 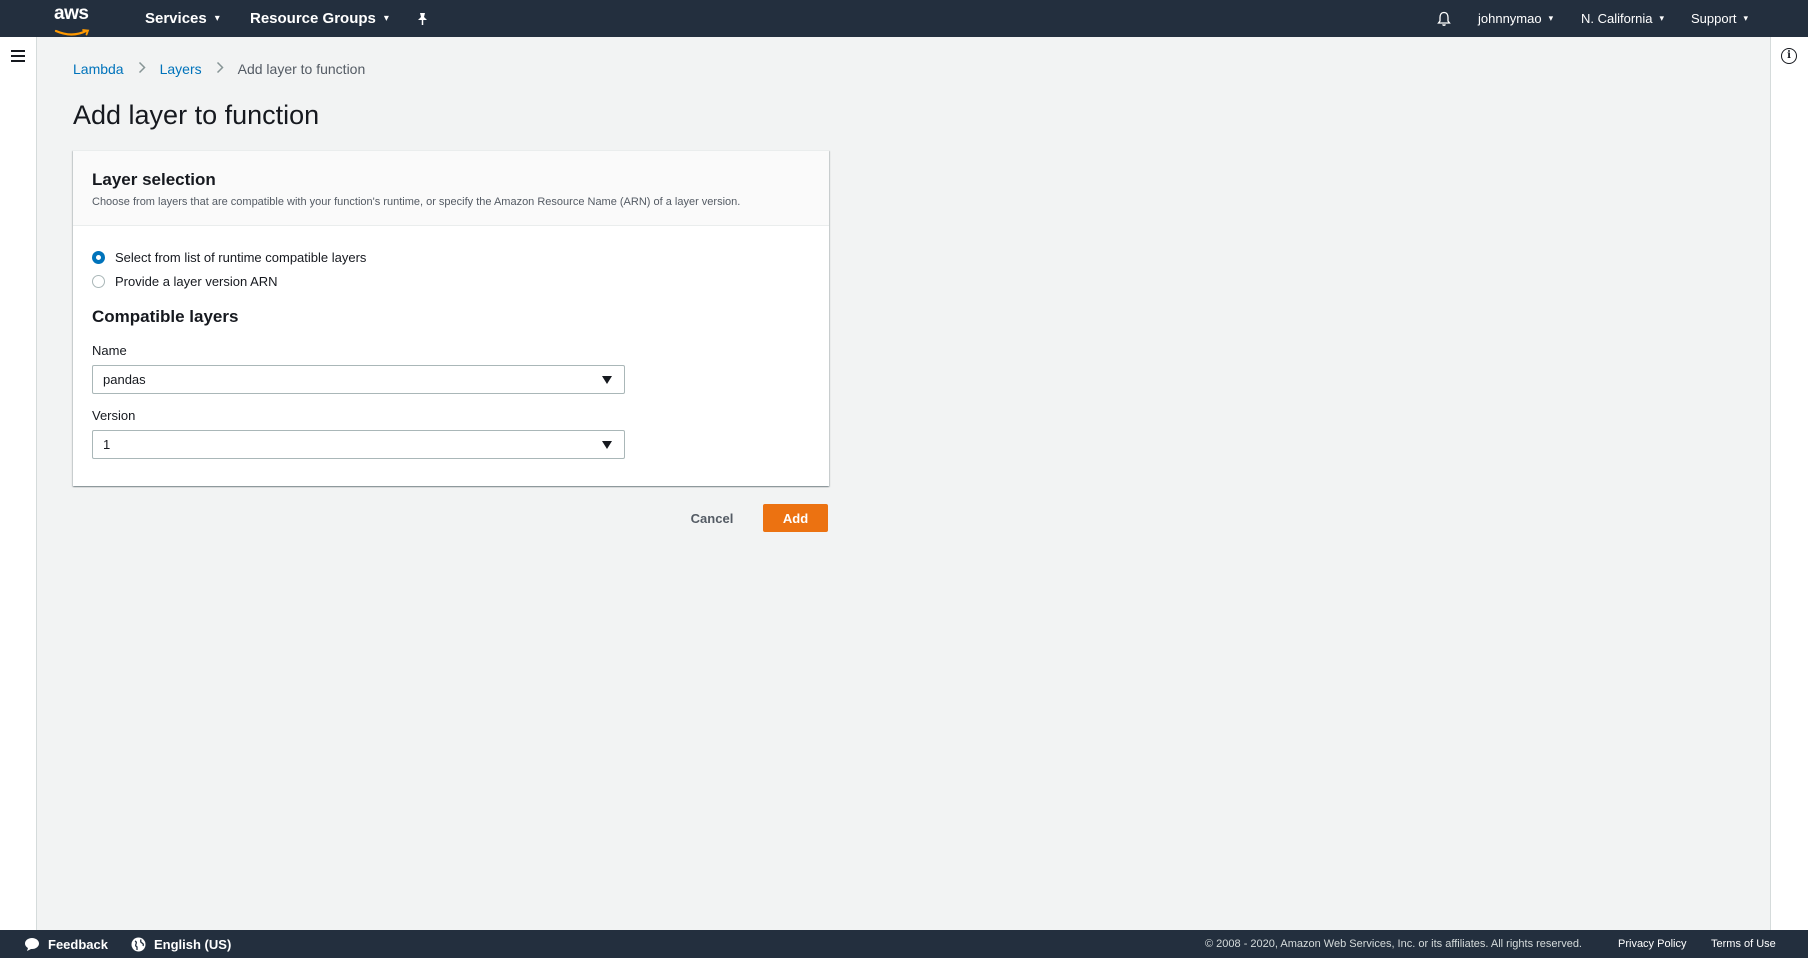 I want to click on feedback-link: Feedback, so click(x=66, y=944).